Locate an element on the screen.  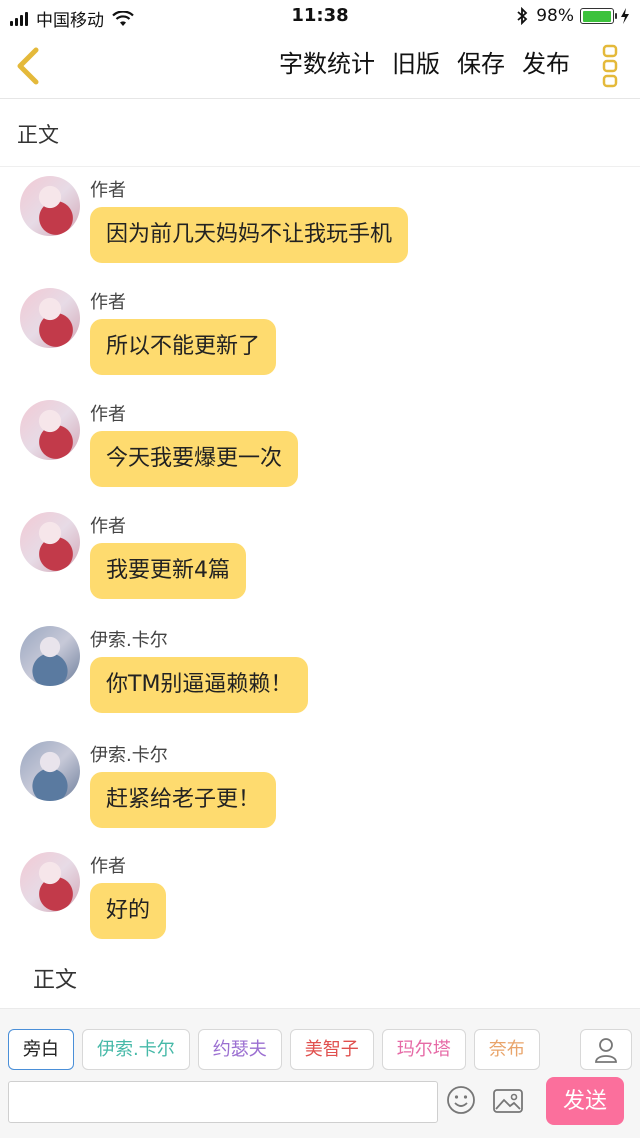
bluetooth-icon is located at coordinates (522, 16).